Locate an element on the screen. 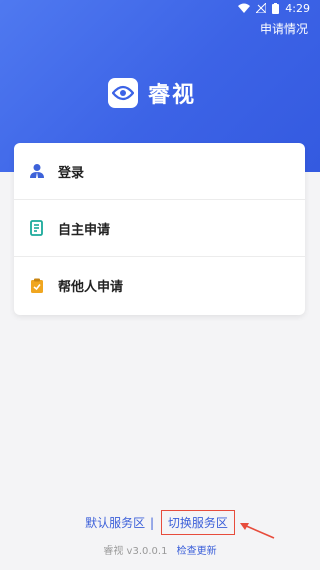  default-region-link: 默认服务区 is located at coordinates (115, 522).